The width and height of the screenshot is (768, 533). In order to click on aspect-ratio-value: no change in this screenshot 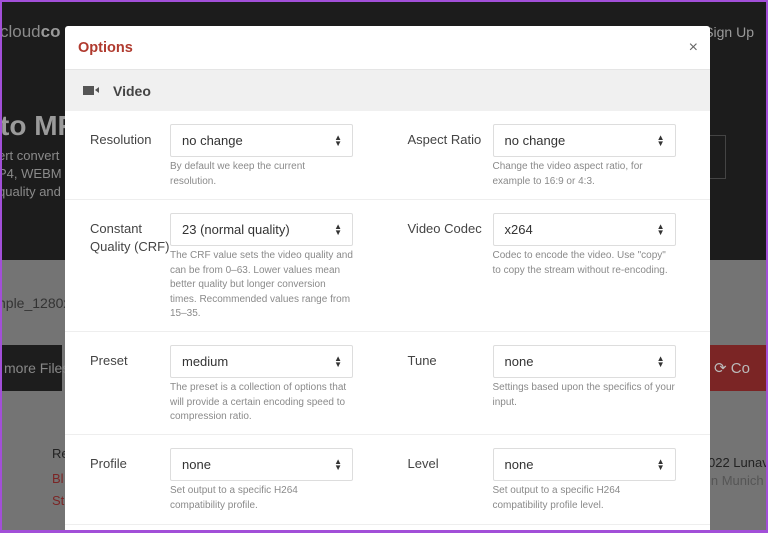, I will do `click(535, 140)`.